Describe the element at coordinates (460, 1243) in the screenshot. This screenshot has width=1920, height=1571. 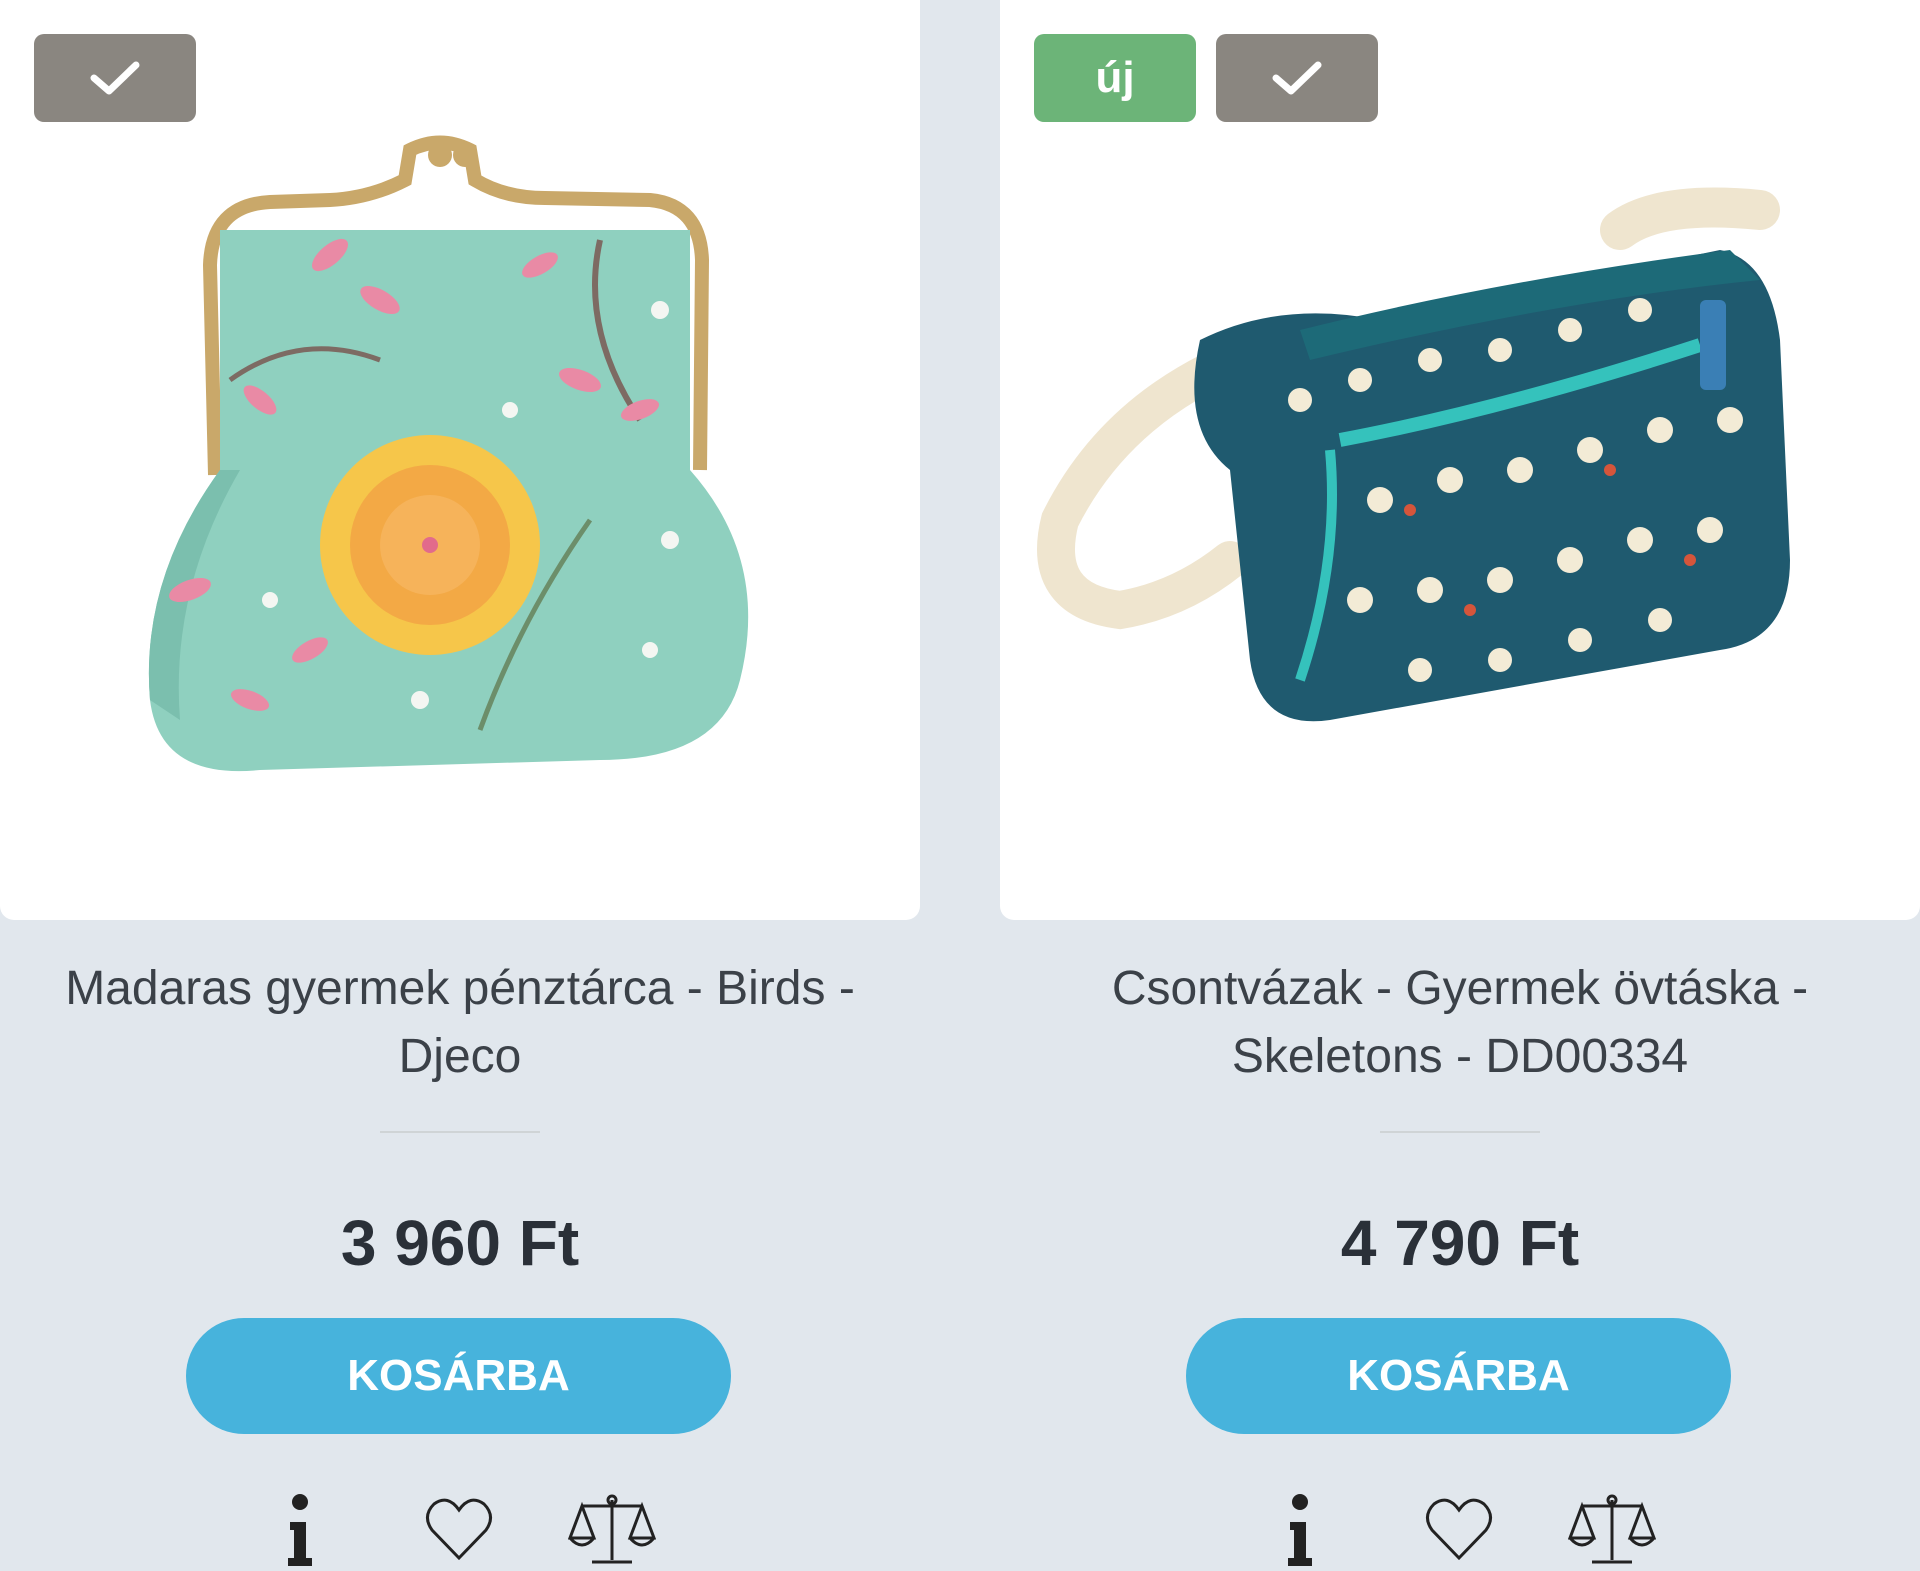
I see `product-price: 3 960 Ft` at that location.